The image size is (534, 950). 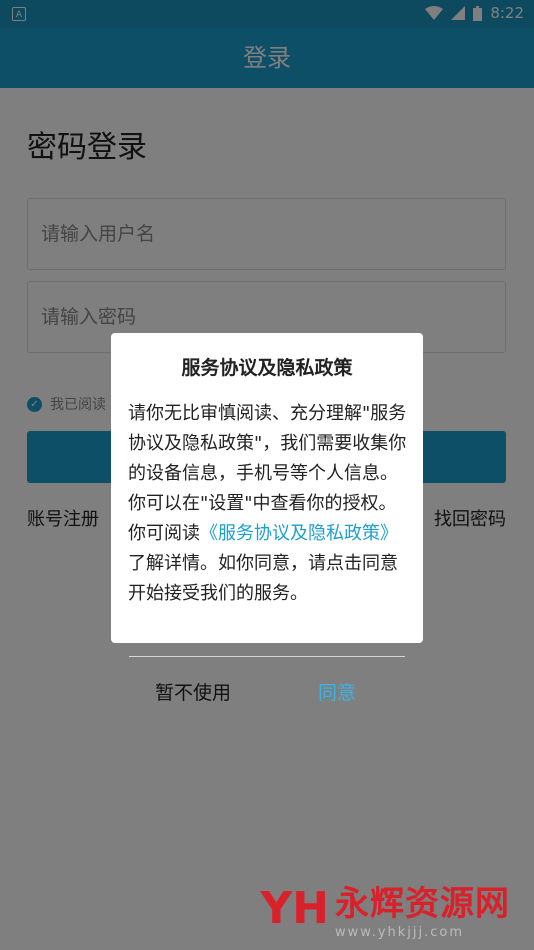 I want to click on watermark-text: 永辉资源网 www.yhkjjj.com, so click(x=422, y=908).